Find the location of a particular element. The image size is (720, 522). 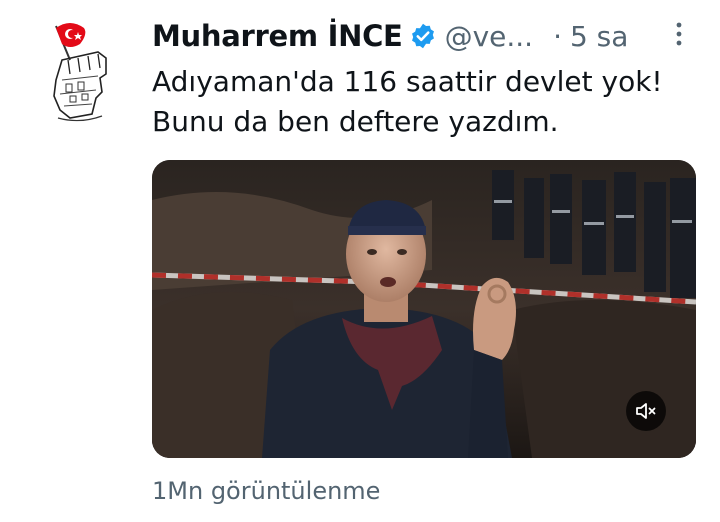

tweet-timestamp: 5 sa is located at coordinates (599, 36).